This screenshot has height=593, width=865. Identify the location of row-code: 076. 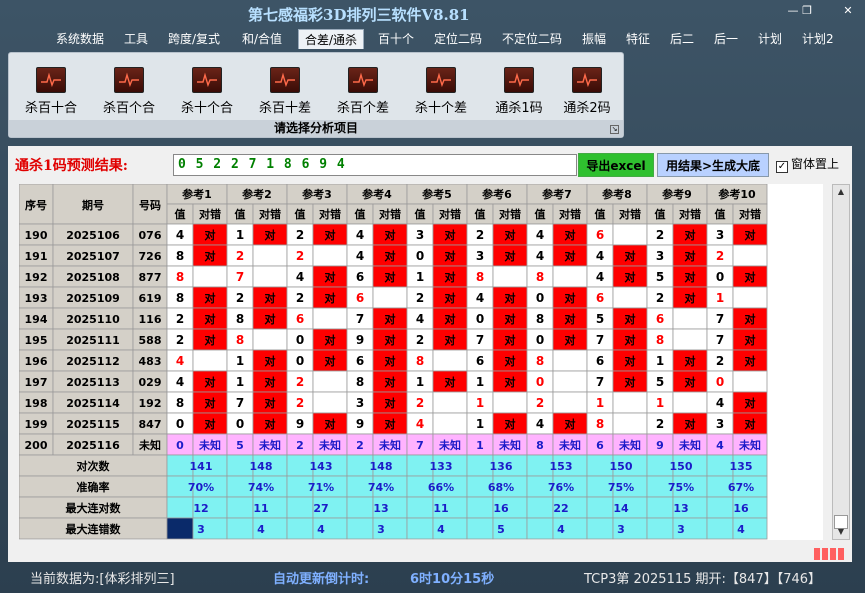
(150, 235).